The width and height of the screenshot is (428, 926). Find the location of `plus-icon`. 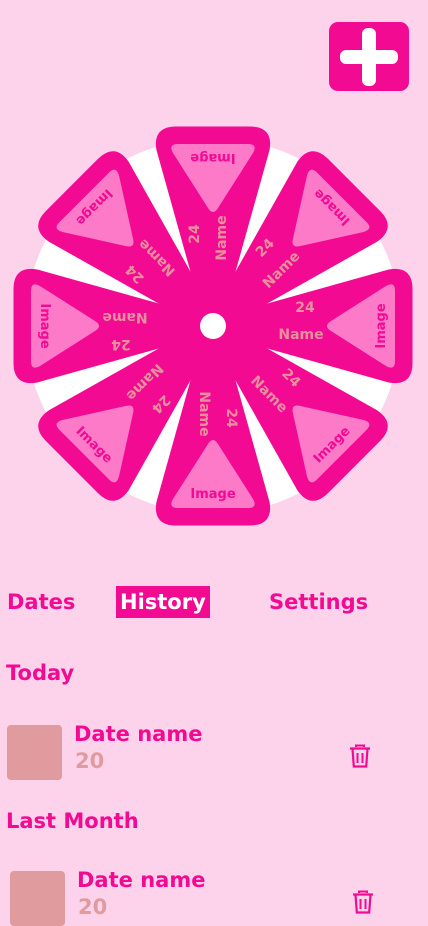

plus-icon is located at coordinates (369, 56).